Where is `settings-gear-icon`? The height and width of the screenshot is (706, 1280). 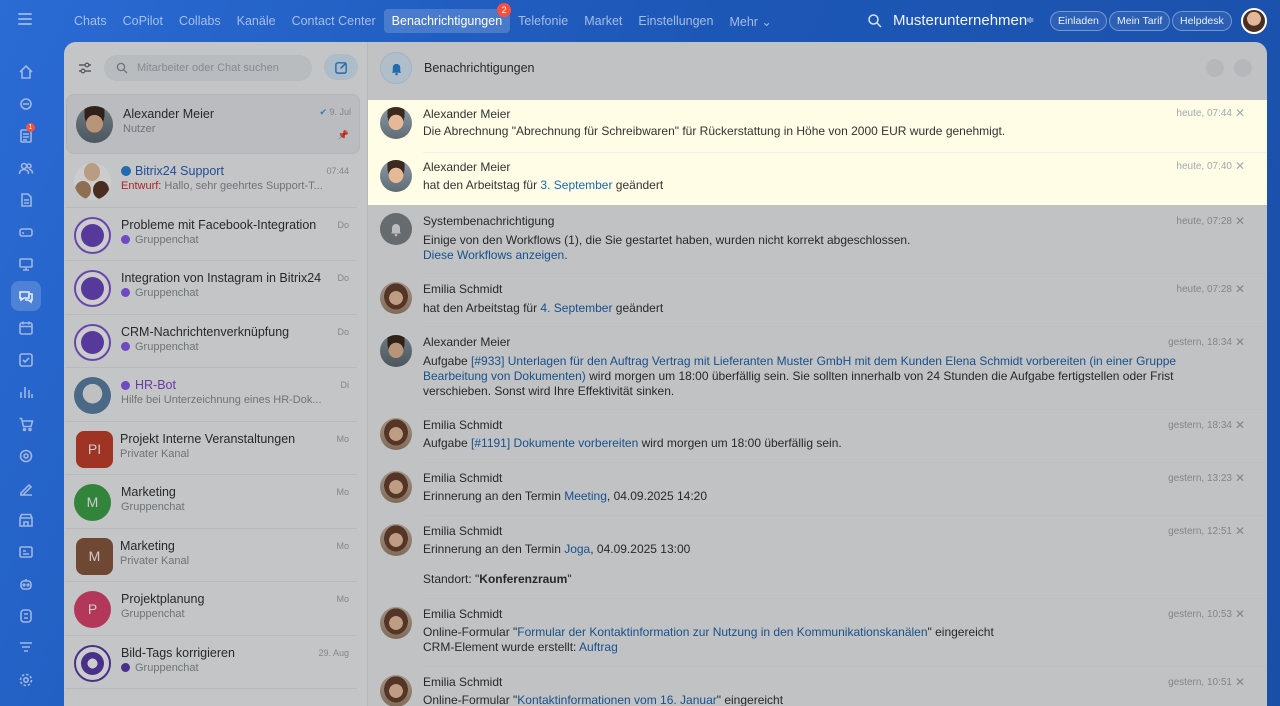 settings-gear-icon is located at coordinates (26, 680).